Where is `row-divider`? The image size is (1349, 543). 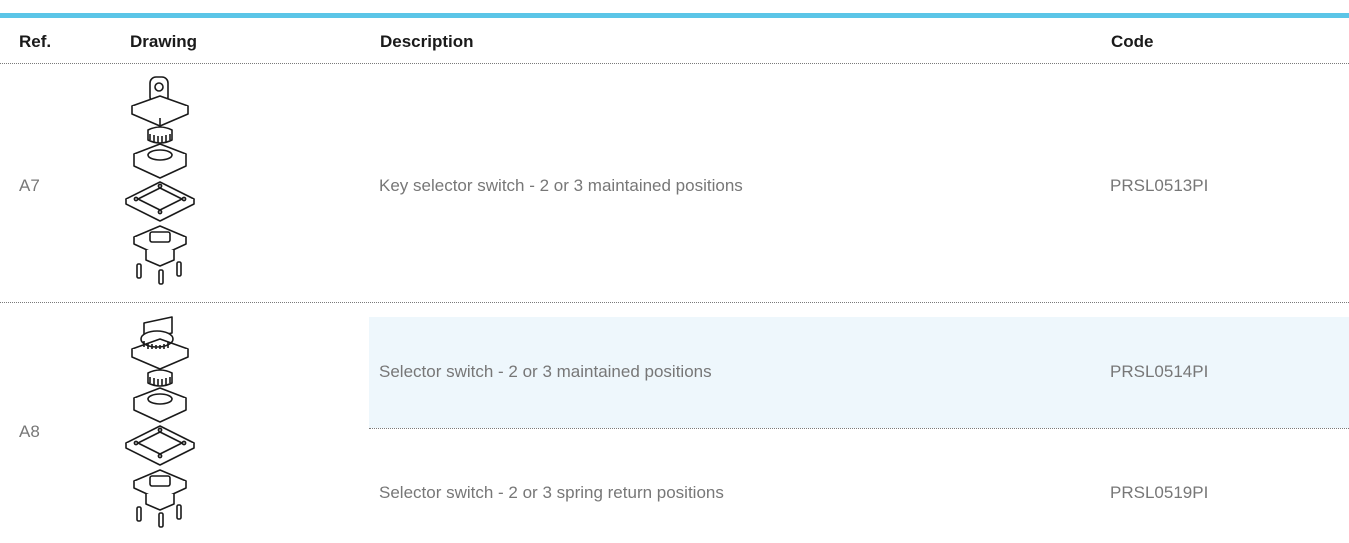 row-divider is located at coordinates (674, 302).